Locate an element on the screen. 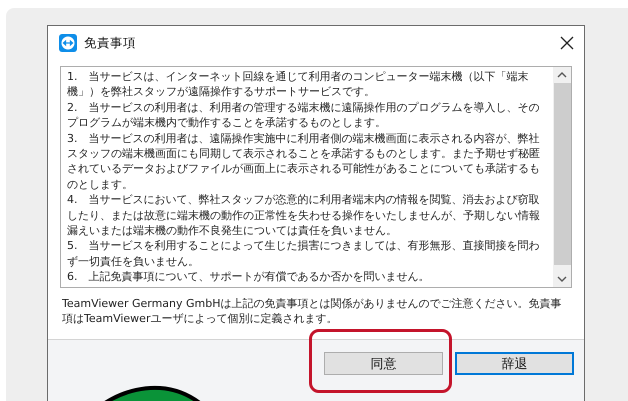  app-logo-icon is located at coordinates (68, 43).